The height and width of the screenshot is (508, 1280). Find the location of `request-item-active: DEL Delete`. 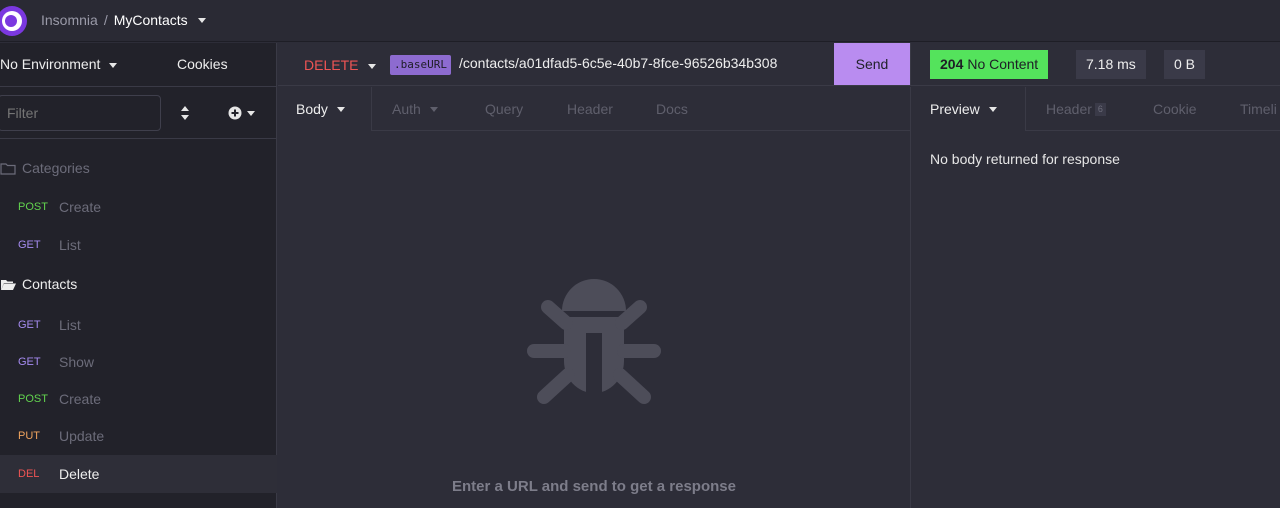

request-item-active: DEL Delete is located at coordinates (138, 474).